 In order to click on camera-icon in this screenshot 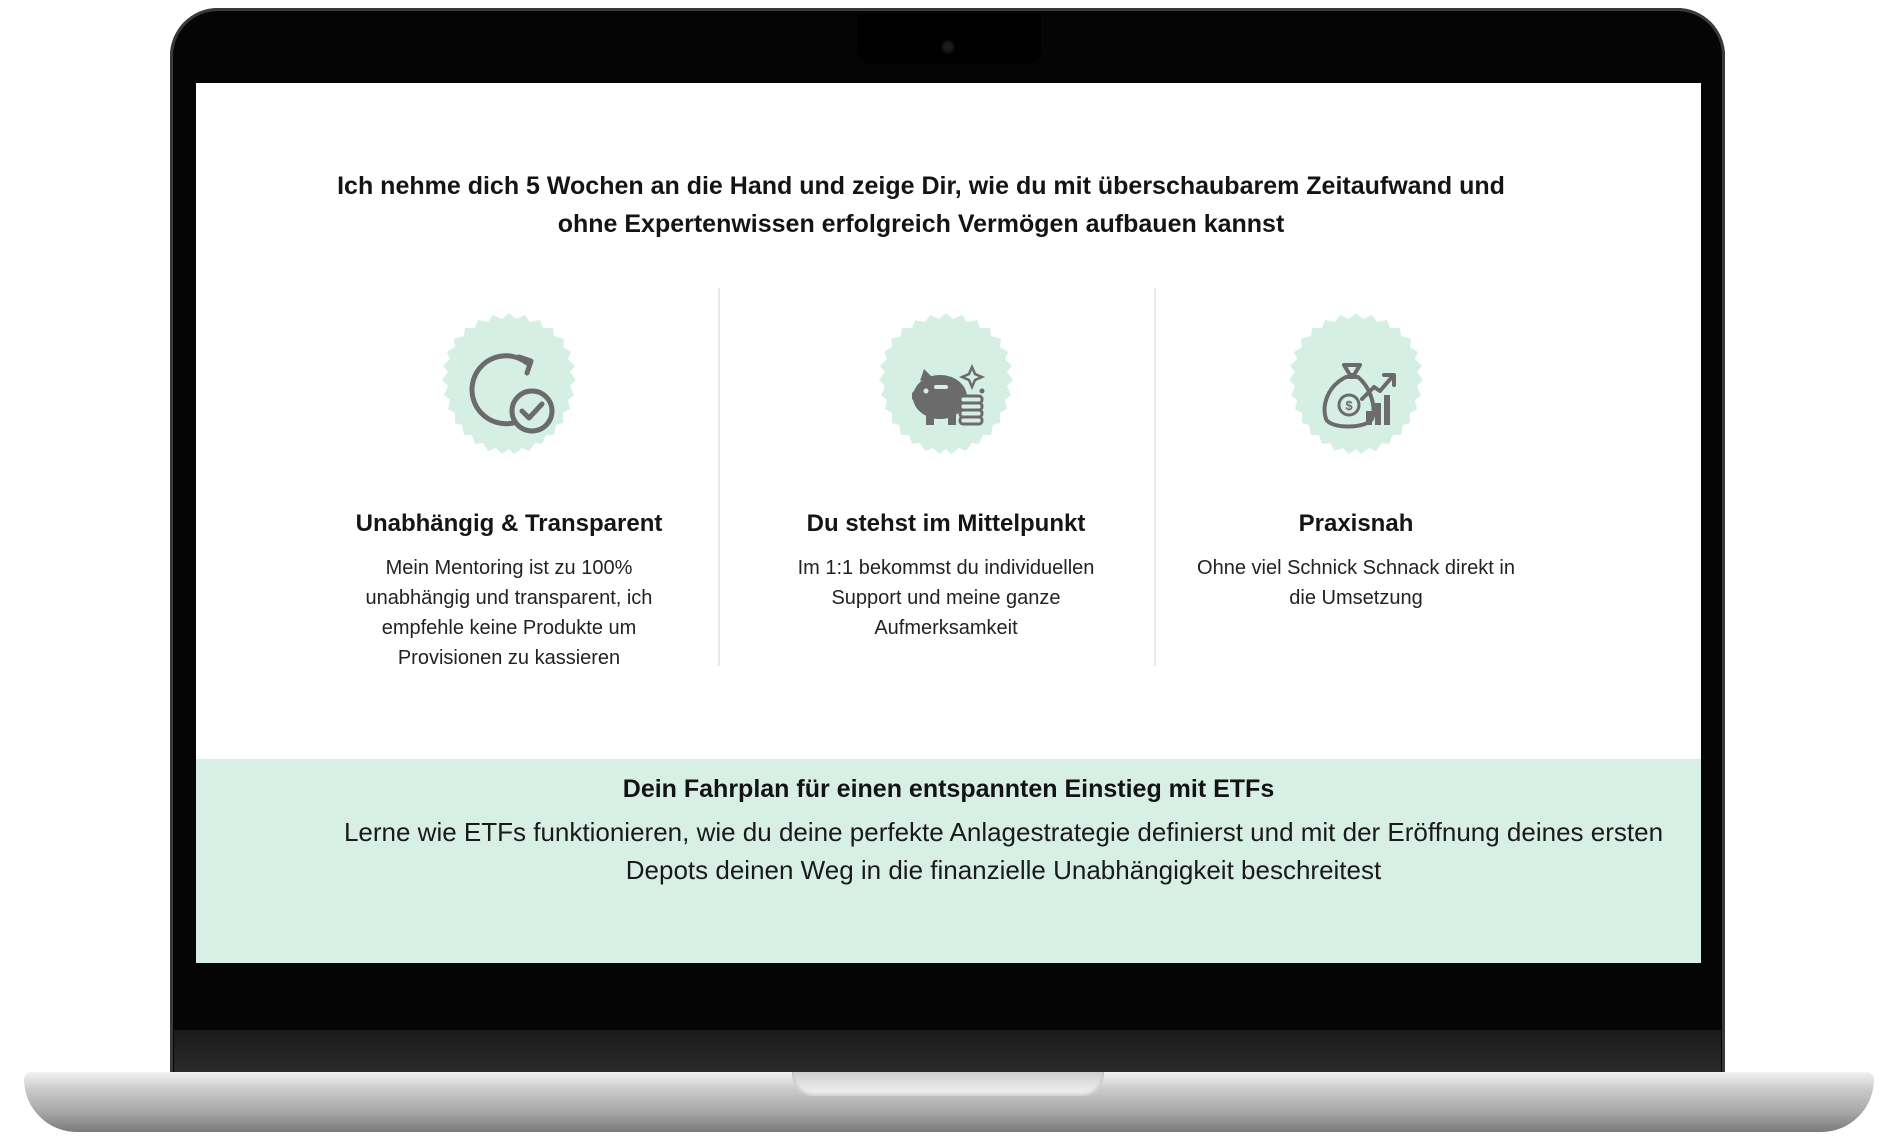, I will do `click(948, 47)`.